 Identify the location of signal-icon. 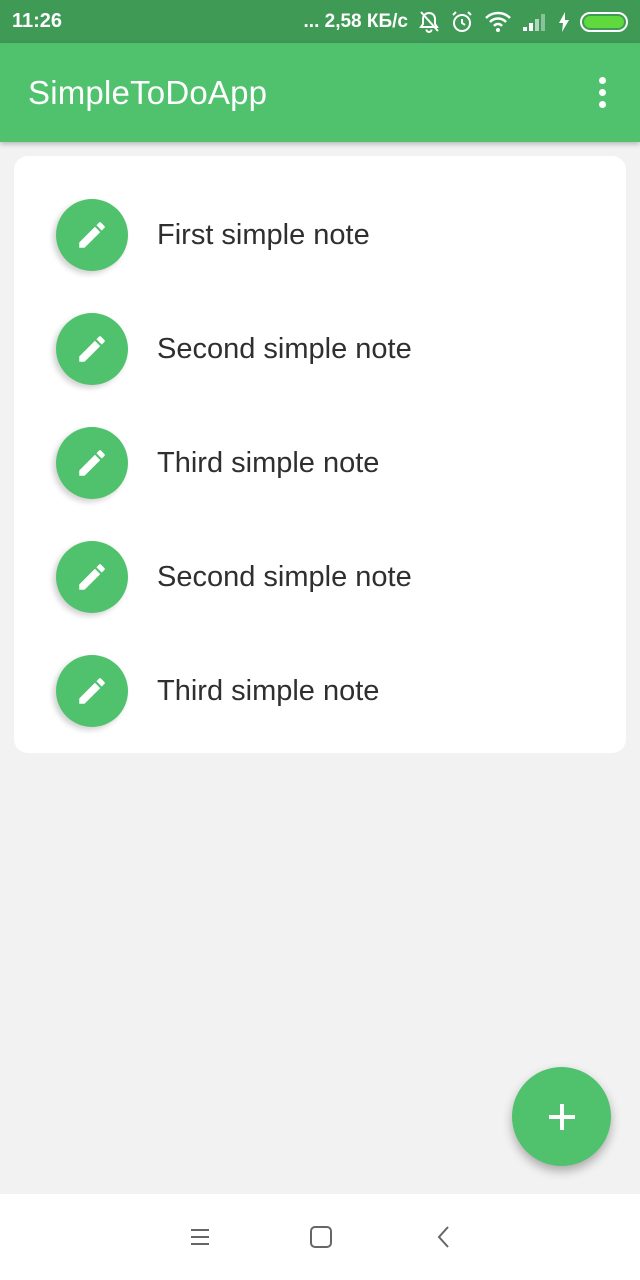
(535, 22).